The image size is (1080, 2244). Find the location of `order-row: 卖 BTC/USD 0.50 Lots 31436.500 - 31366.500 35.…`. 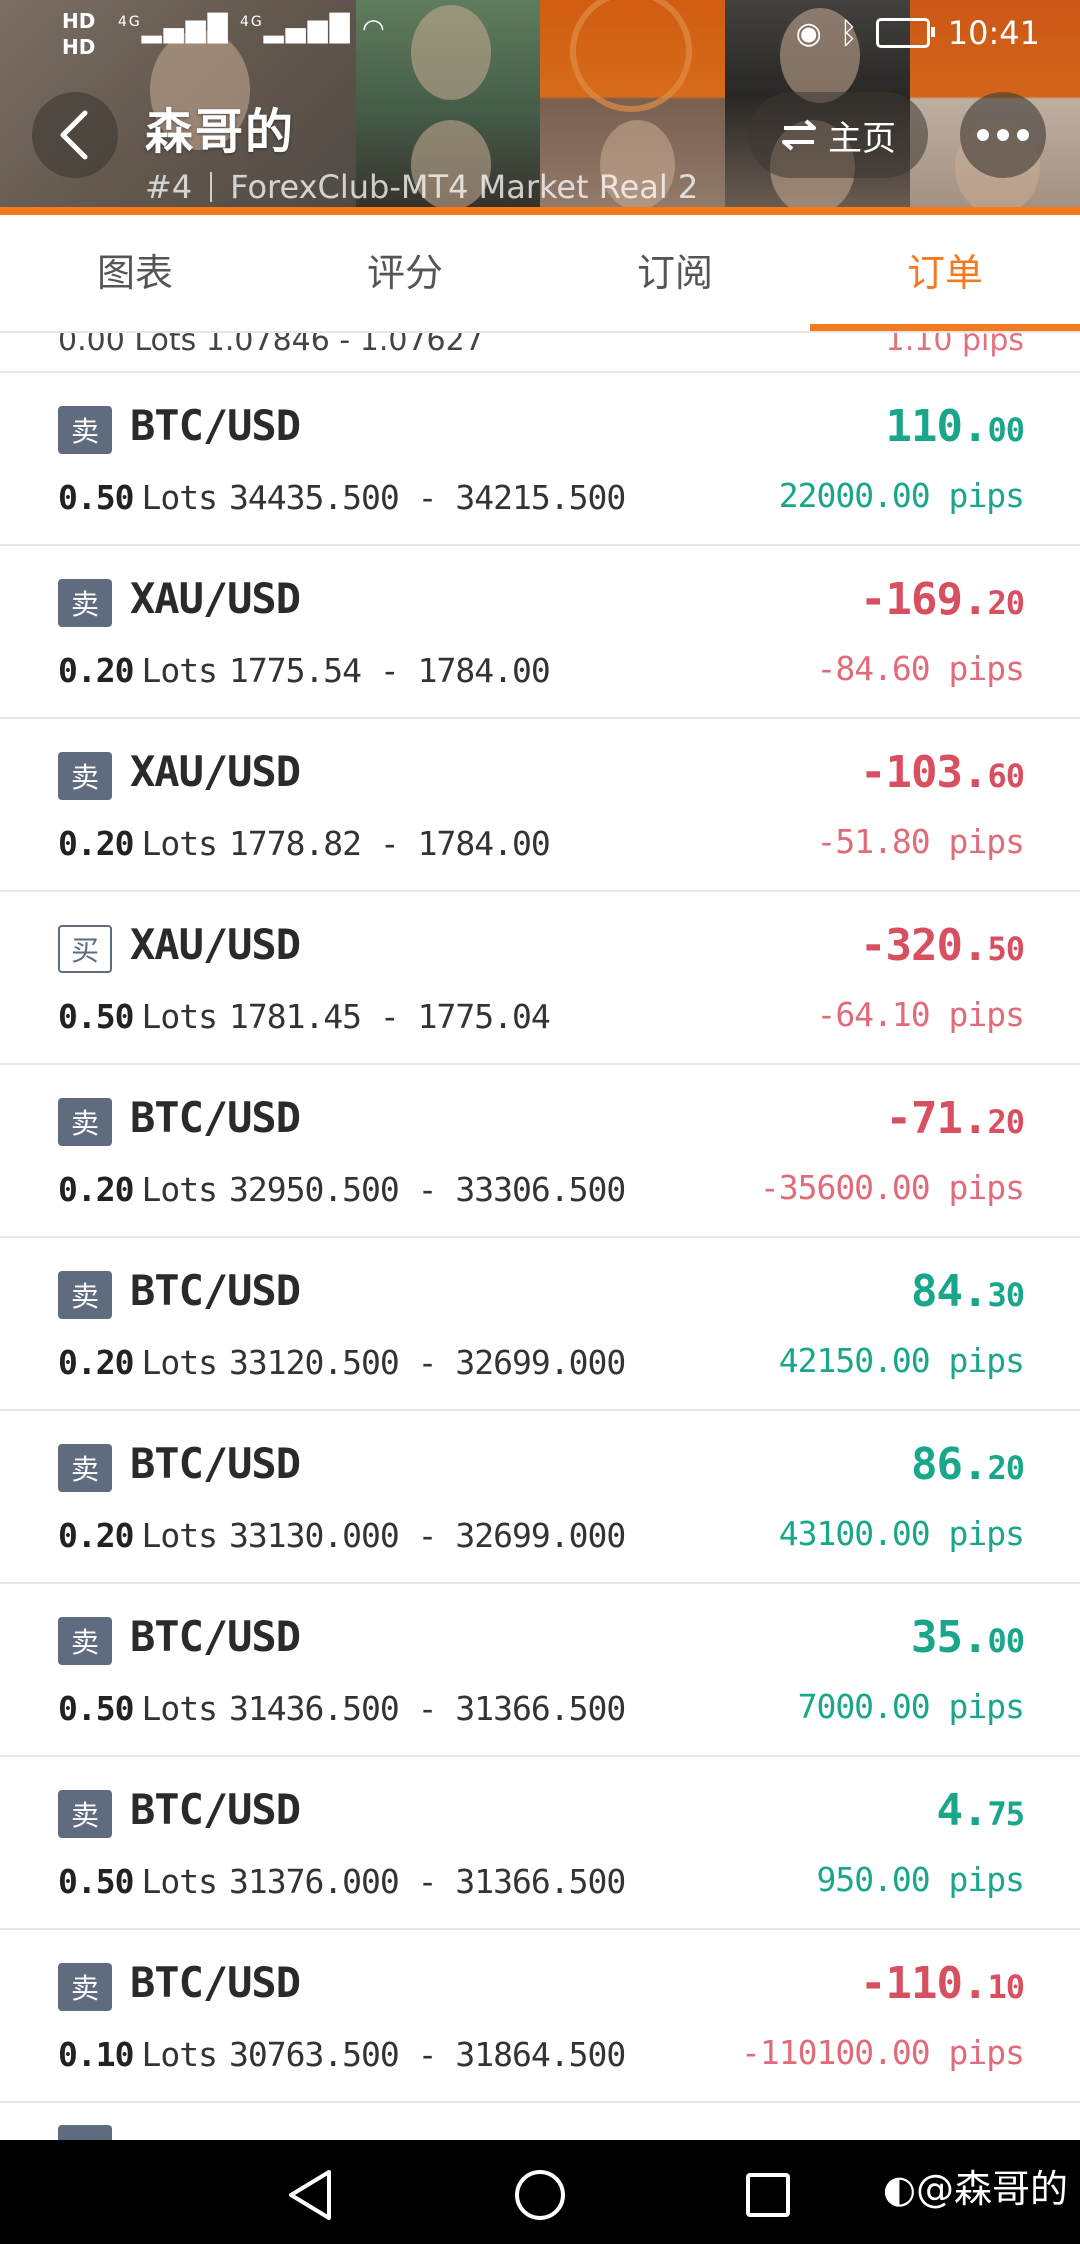

order-row: 卖 BTC/USD 0.50 Lots 31436.500 - 31366.500 35.… is located at coordinates (540, 1670).